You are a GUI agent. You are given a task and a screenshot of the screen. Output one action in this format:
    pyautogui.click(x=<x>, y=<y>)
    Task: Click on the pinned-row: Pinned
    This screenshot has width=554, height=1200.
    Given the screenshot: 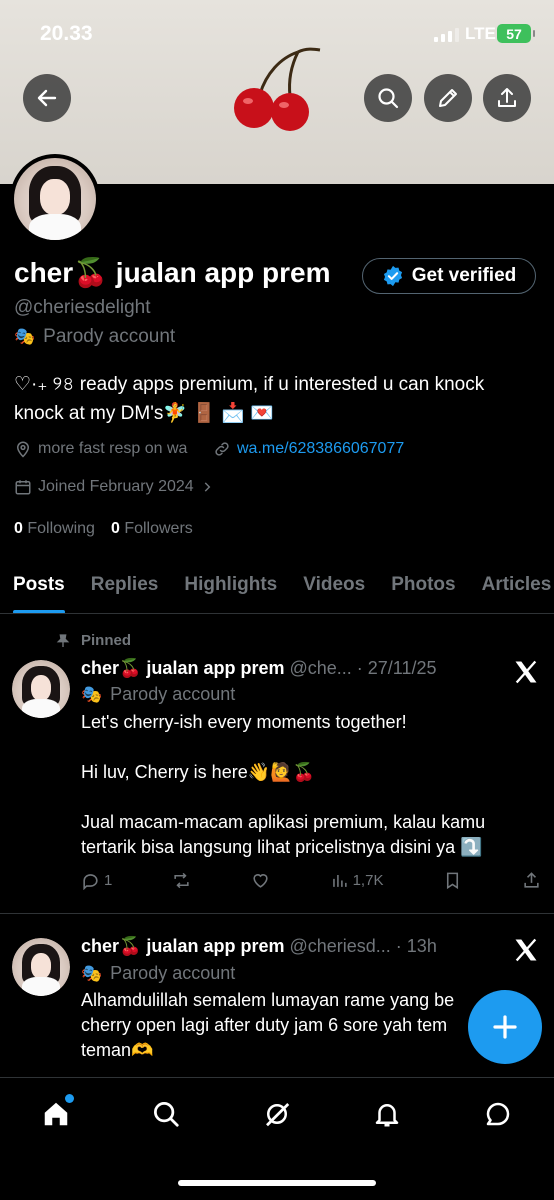 What is the action you would take?
    pyautogui.click(x=93, y=640)
    